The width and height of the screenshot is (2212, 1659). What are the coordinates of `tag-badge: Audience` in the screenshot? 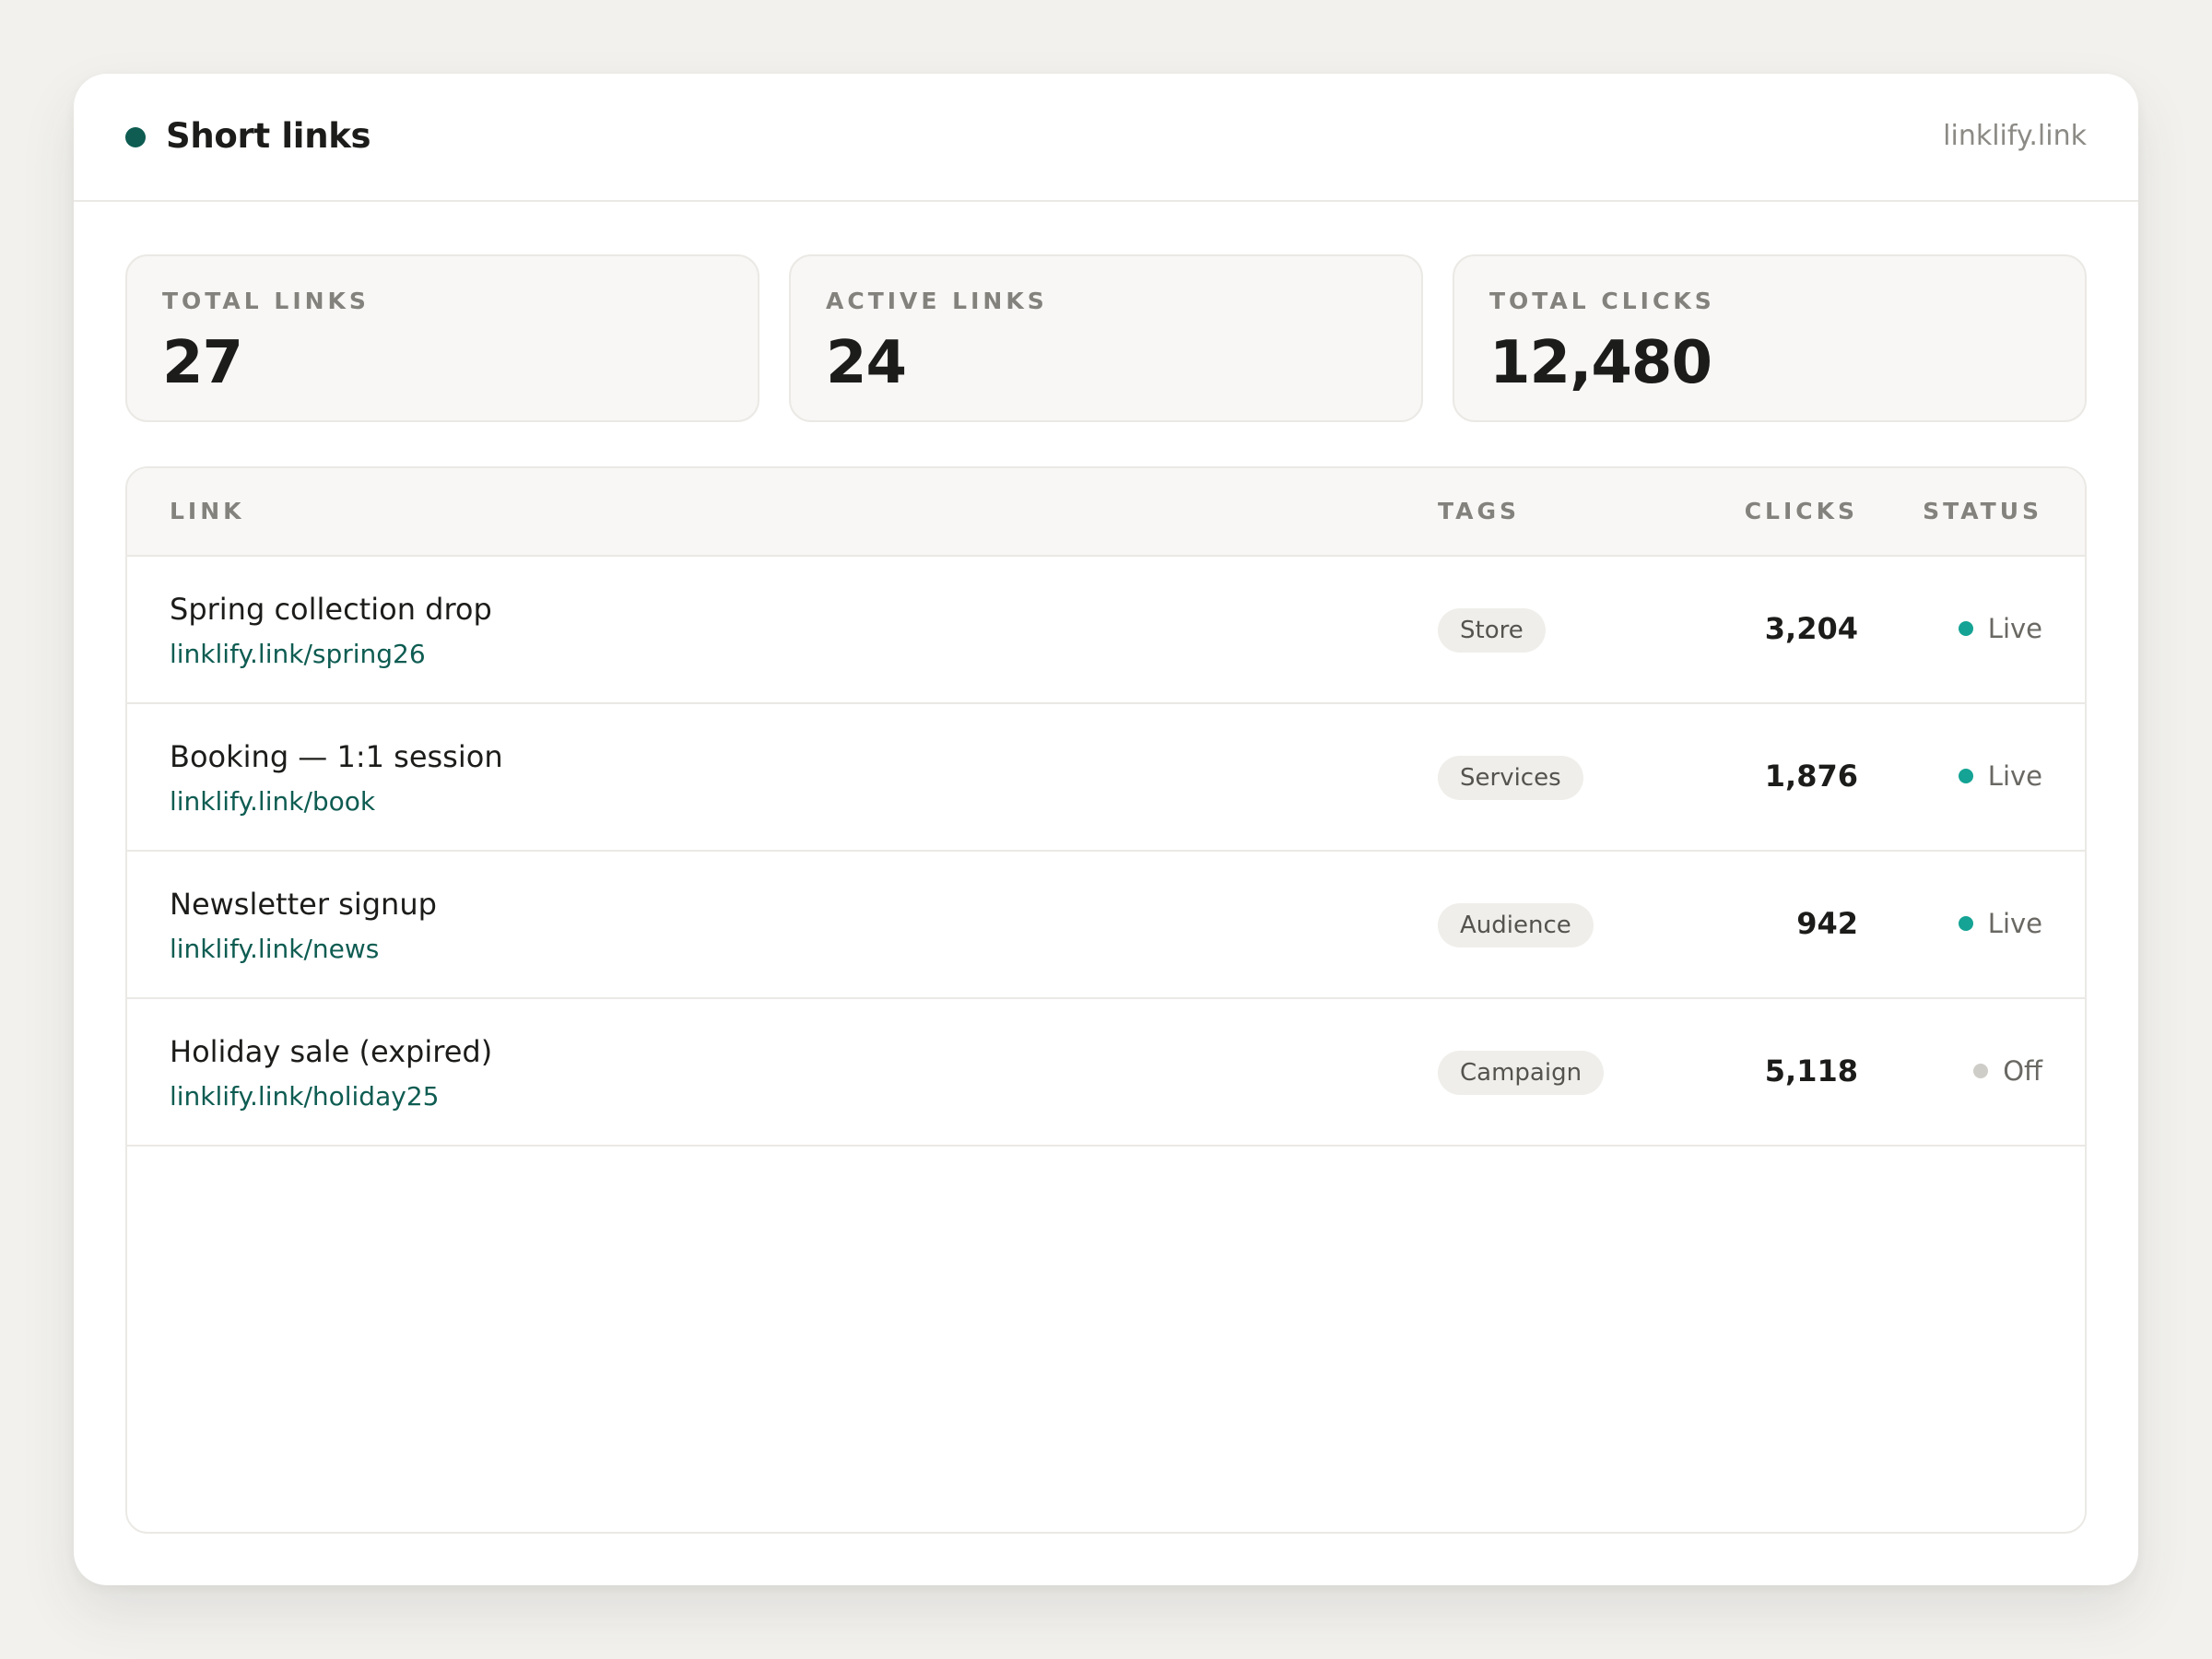 It's located at (1516, 925).